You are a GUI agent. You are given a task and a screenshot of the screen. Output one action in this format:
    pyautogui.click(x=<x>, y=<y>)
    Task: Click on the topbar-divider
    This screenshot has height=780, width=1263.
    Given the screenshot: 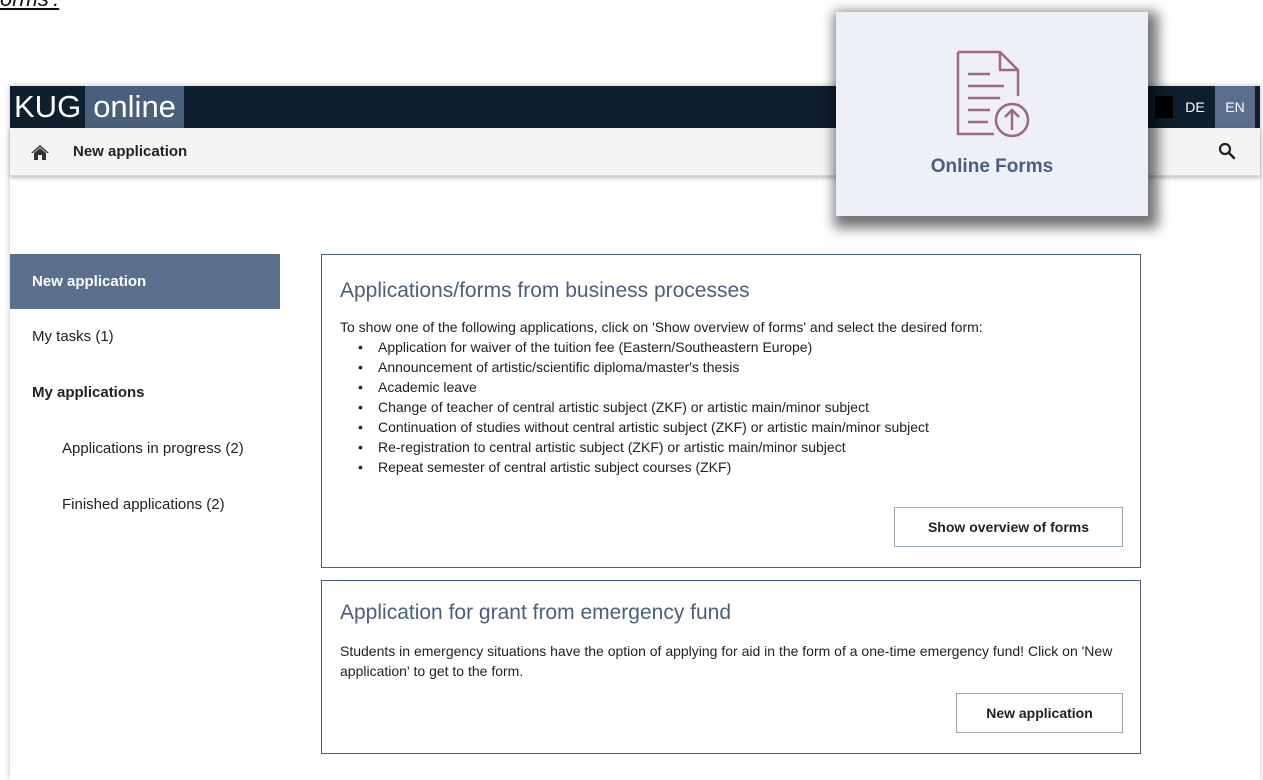 What is the action you would take?
    pyautogui.click(x=1164, y=107)
    